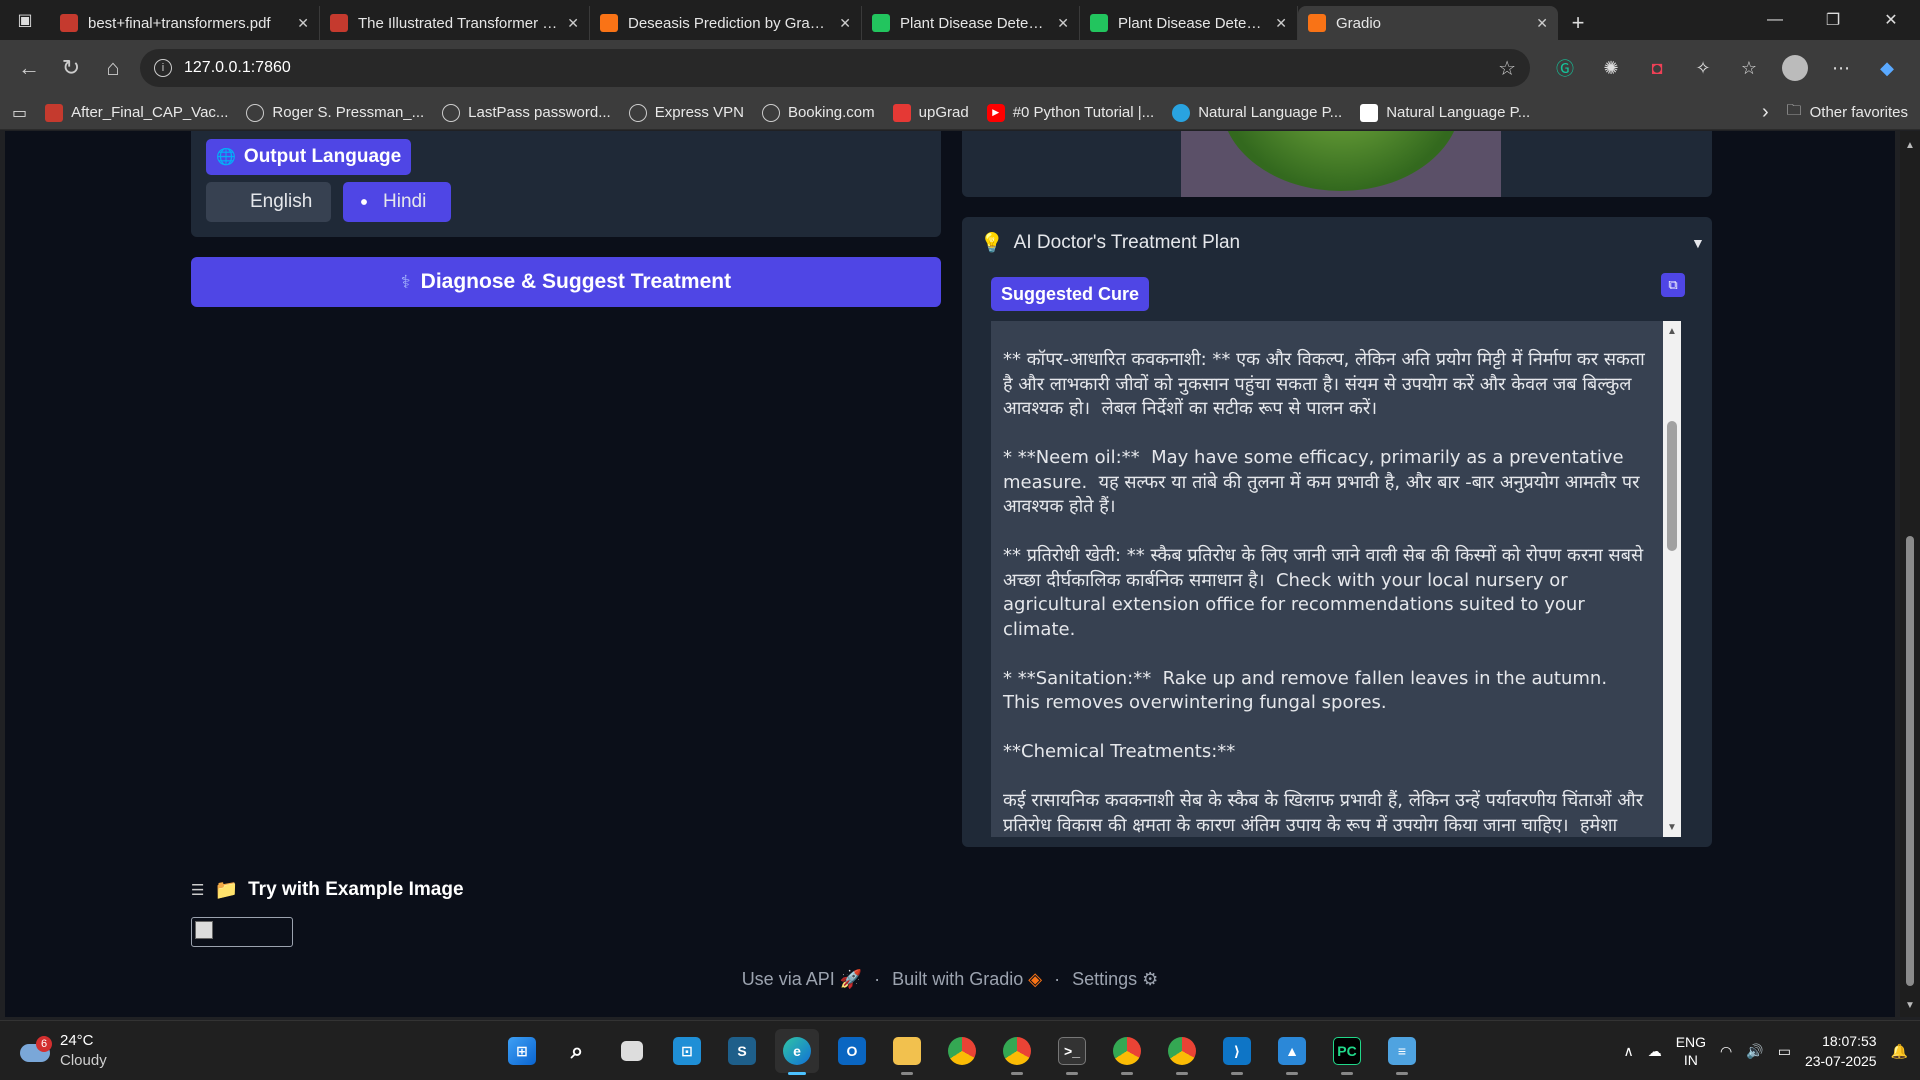 The width and height of the screenshot is (1920, 1080). Describe the element at coordinates (1017, 1052) in the screenshot. I see `chrome-profile-icon` at that location.